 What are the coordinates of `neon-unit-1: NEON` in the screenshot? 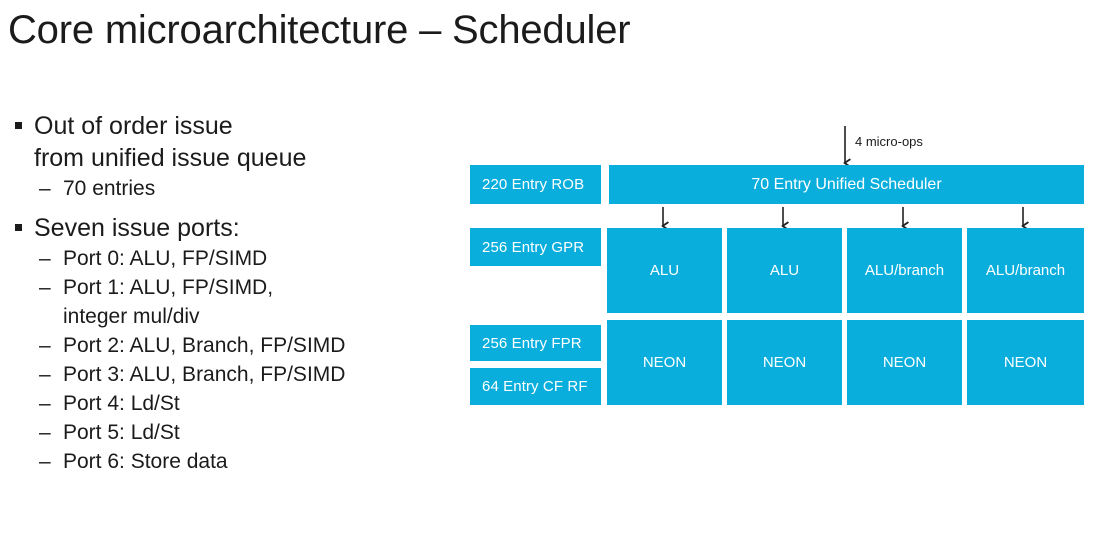 It's located at (784, 362).